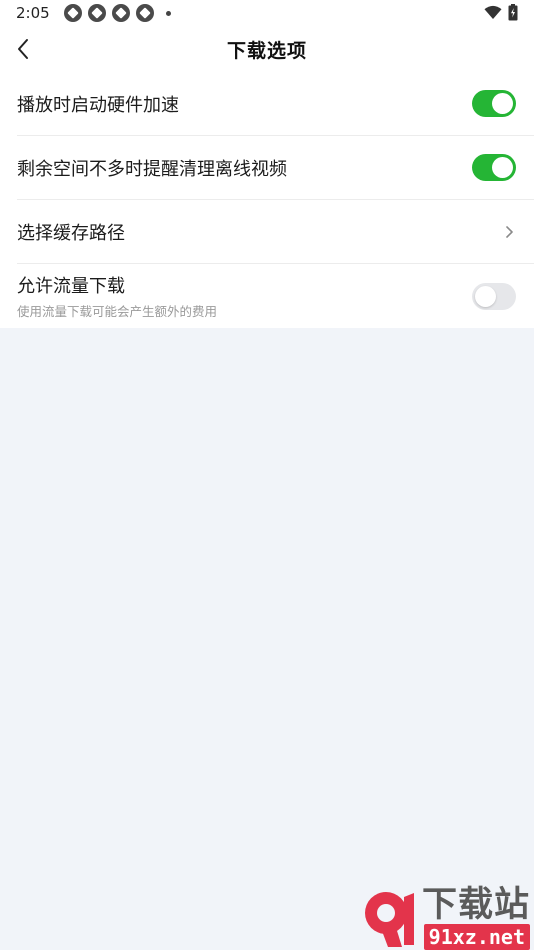 The width and height of the screenshot is (534, 950). What do you see at coordinates (71, 233) in the screenshot?
I see `setting-cache-path-label: 选择缓存路径` at bounding box center [71, 233].